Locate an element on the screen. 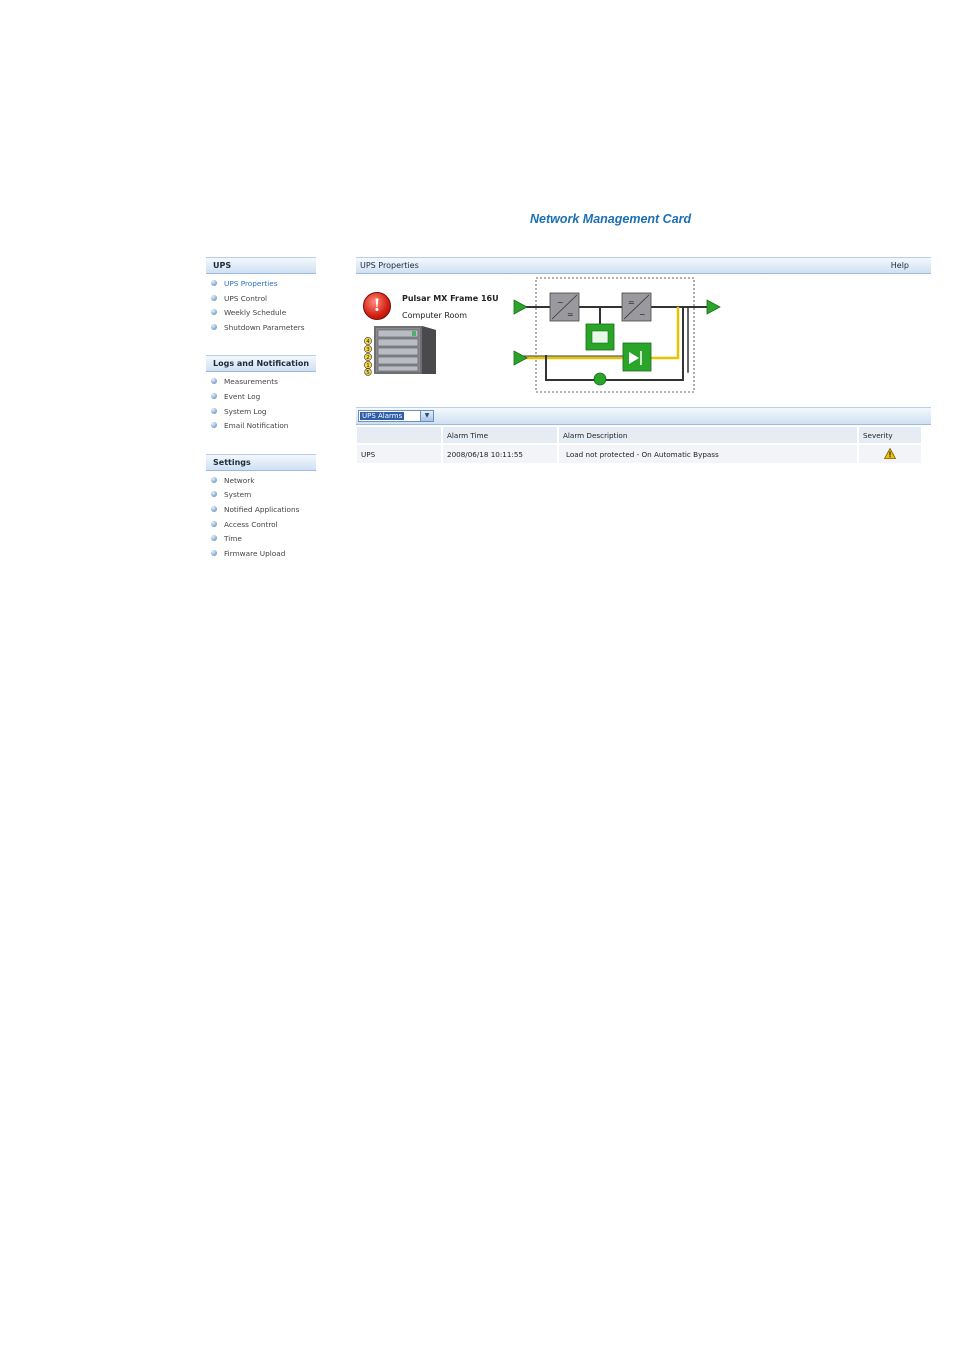 The width and height of the screenshot is (954, 1351). alarm-time: 2008/06/18 10:11:55 is located at coordinates (500, 453).